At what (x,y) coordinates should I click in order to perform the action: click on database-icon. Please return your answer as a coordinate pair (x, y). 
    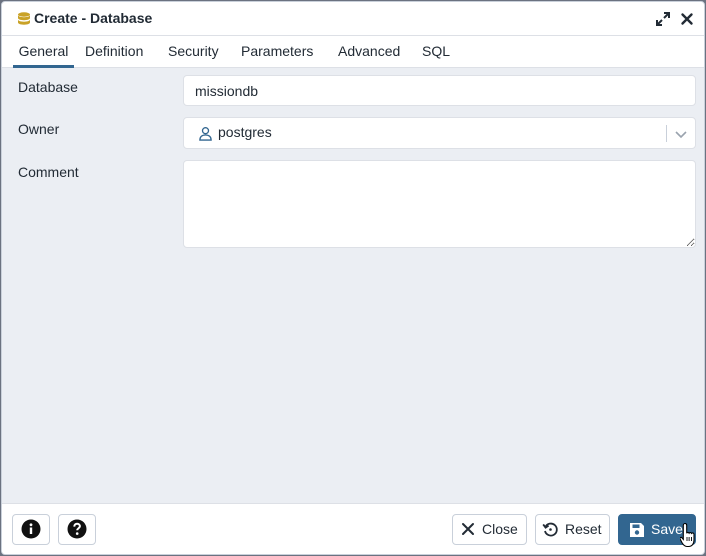
    Looking at the image, I should click on (24, 18).